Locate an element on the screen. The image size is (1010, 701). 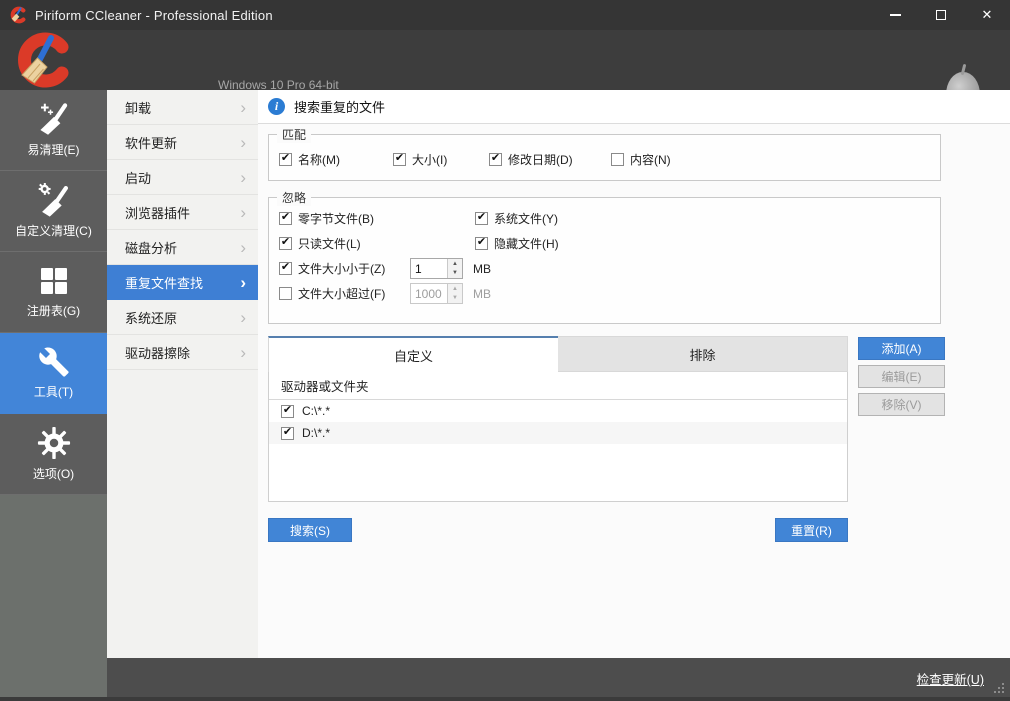
size-over-input is located at coordinates (429, 293).